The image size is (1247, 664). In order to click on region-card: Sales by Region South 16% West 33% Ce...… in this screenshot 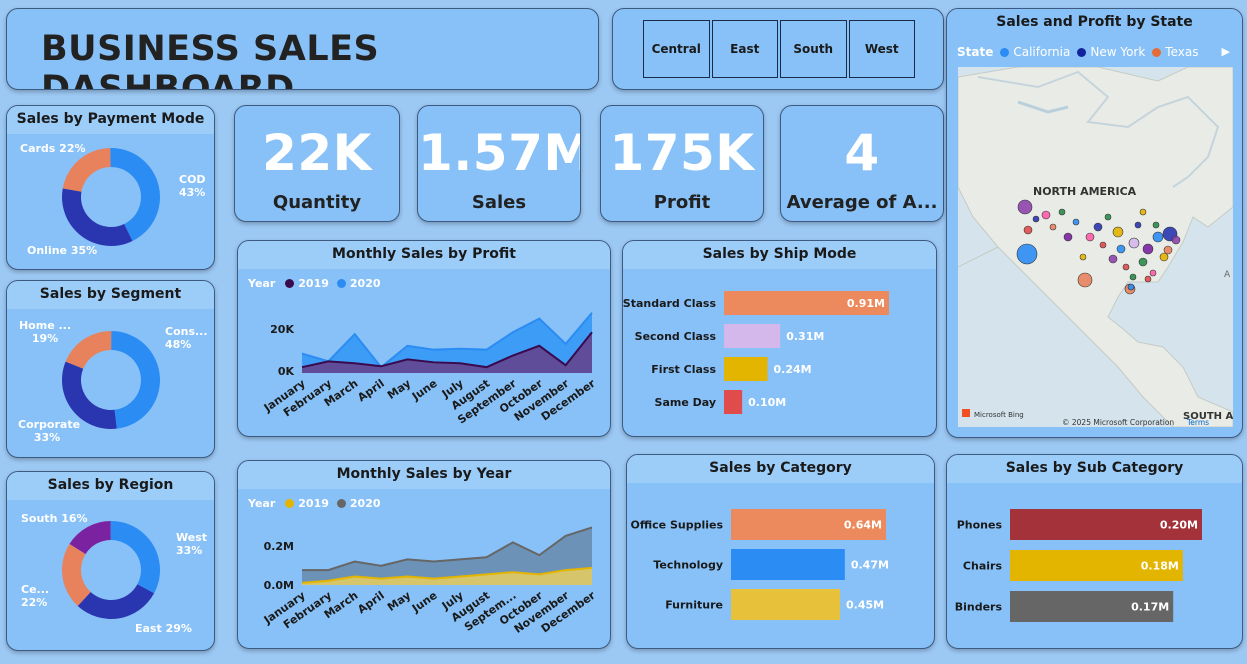, I will do `click(110, 561)`.